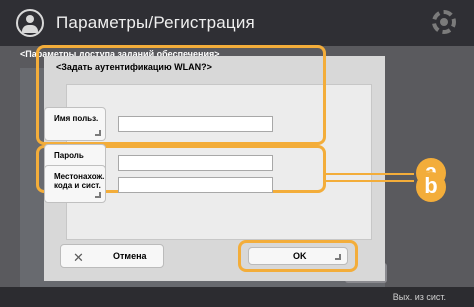  What do you see at coordinates (69, 155) in the screenshot?
I see `password-label: Пароль` at bounding box center [69, 155].